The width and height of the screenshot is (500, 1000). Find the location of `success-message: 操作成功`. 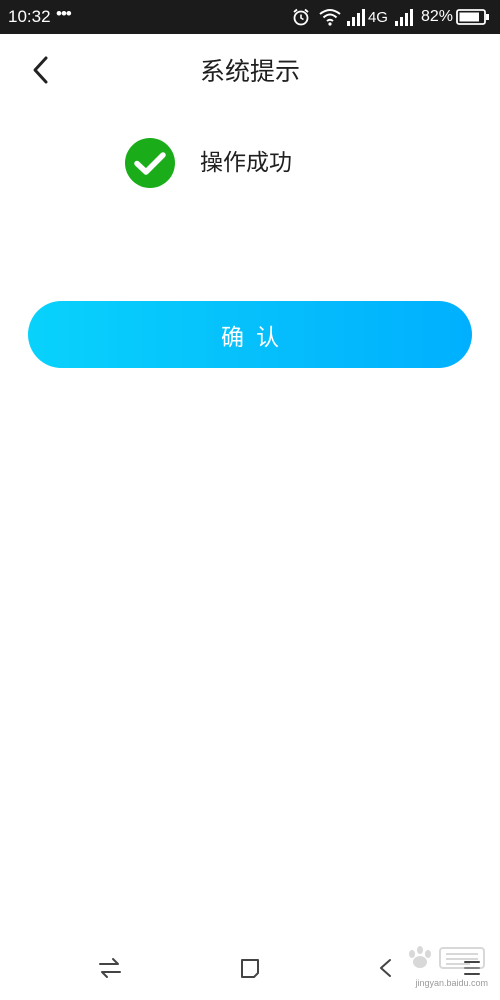

success-message: 操作成功 is located at coordinates (246, 163).